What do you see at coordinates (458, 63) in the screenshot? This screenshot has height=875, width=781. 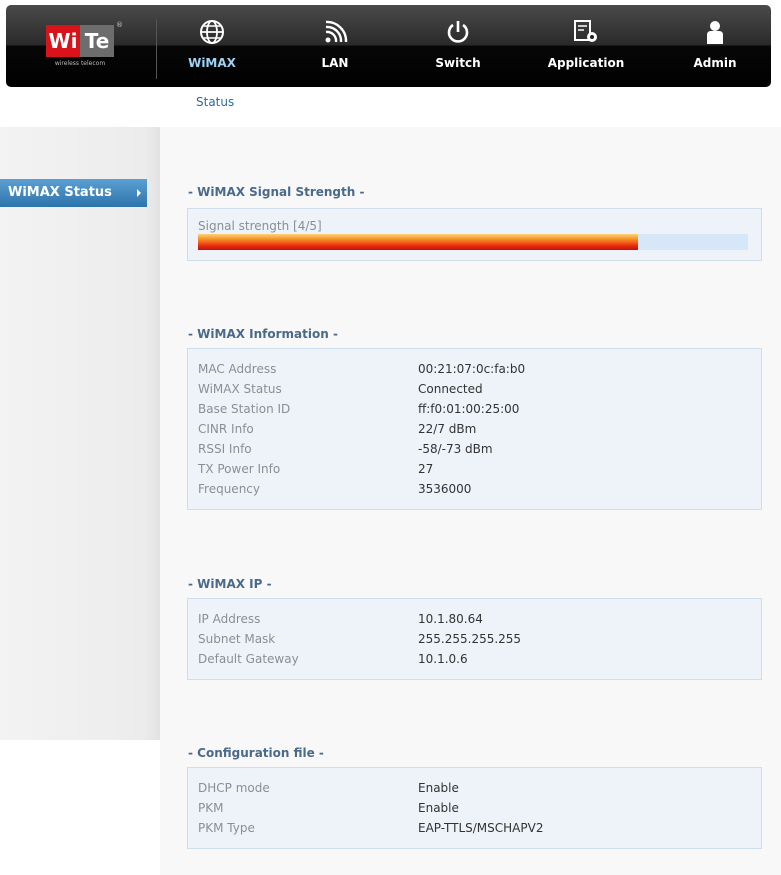 I see `nav-switch-label: Switch` at bounding box center [458, 63].